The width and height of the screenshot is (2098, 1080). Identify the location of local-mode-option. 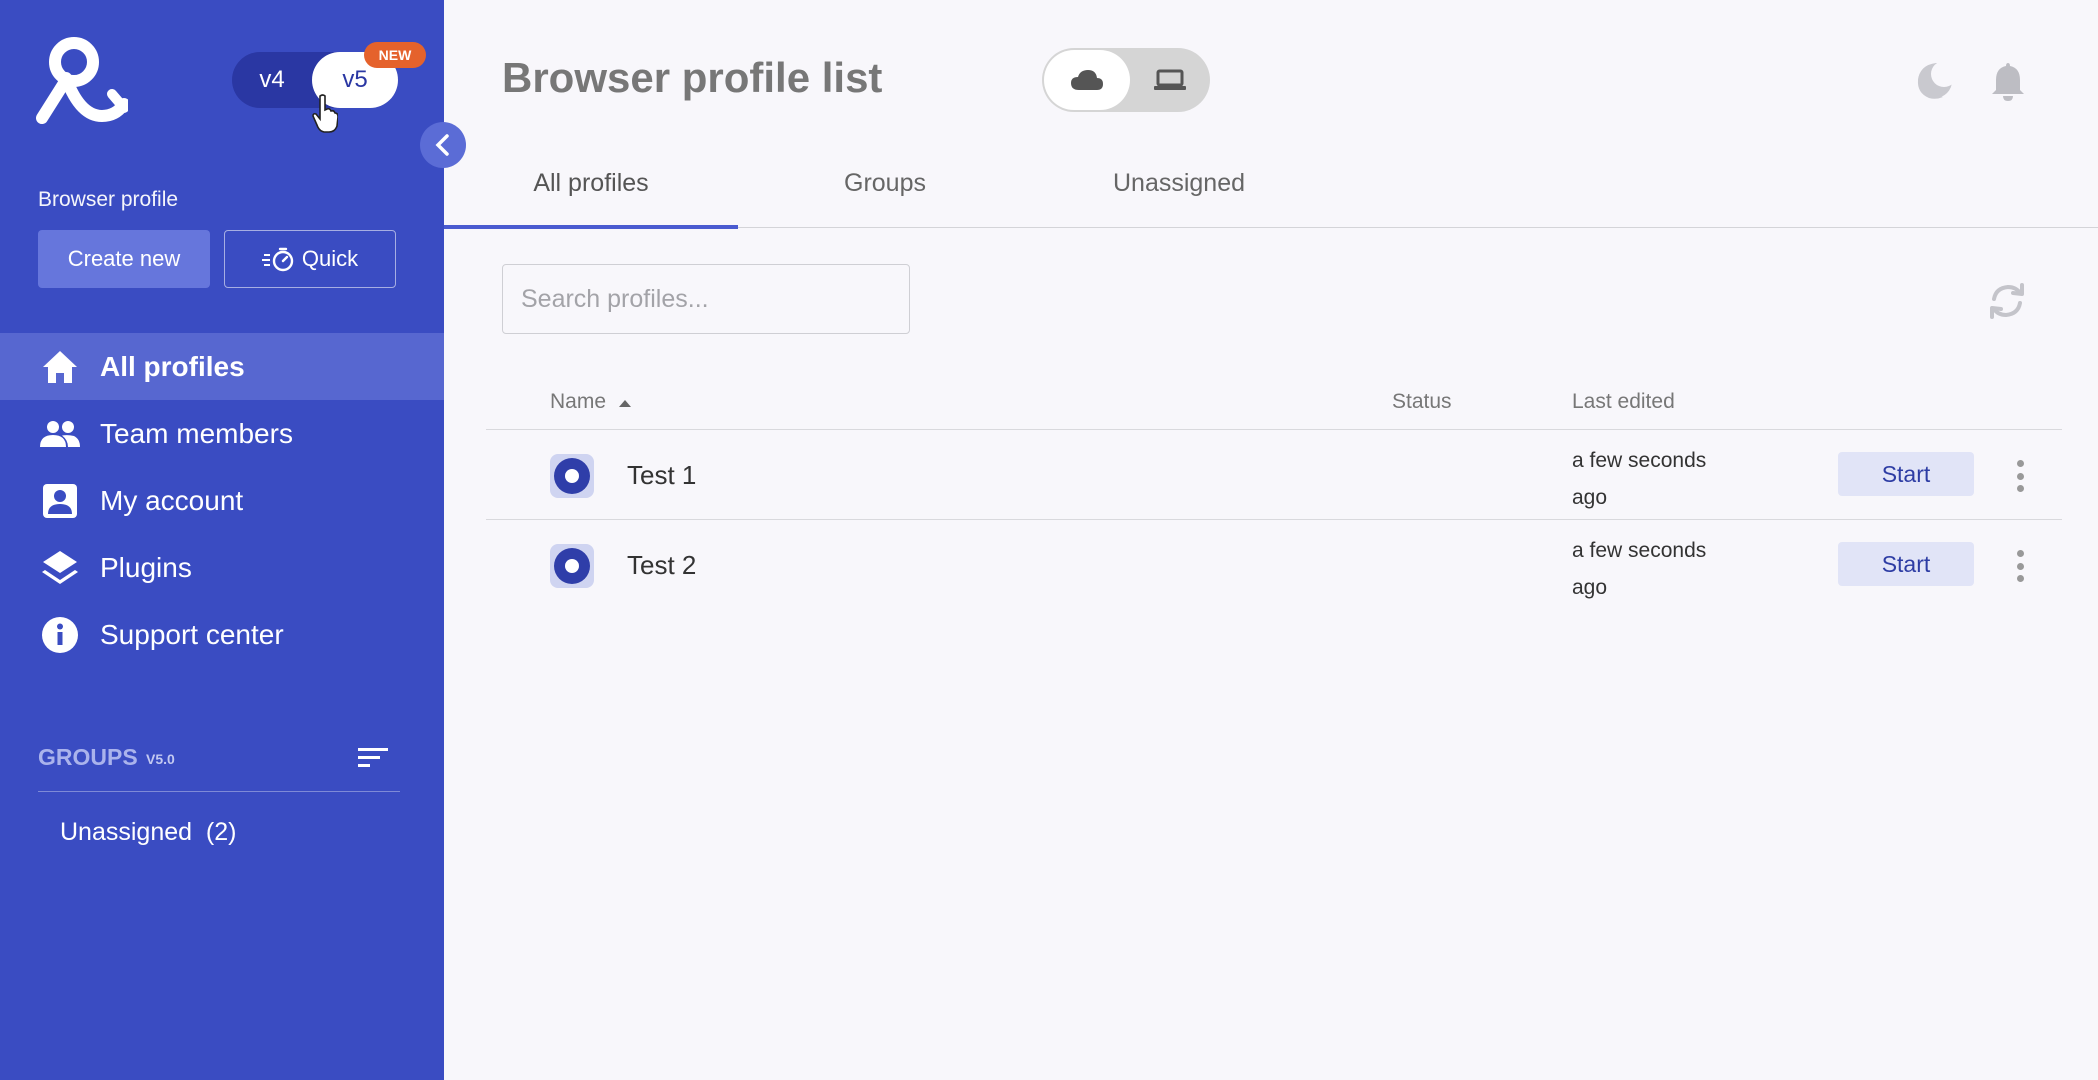
(1170, 80).